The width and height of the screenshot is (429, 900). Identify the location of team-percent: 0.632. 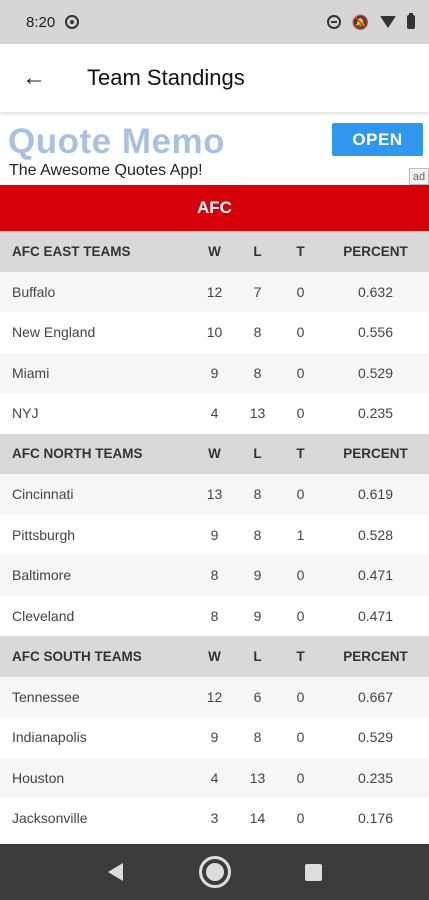
(375, 291).